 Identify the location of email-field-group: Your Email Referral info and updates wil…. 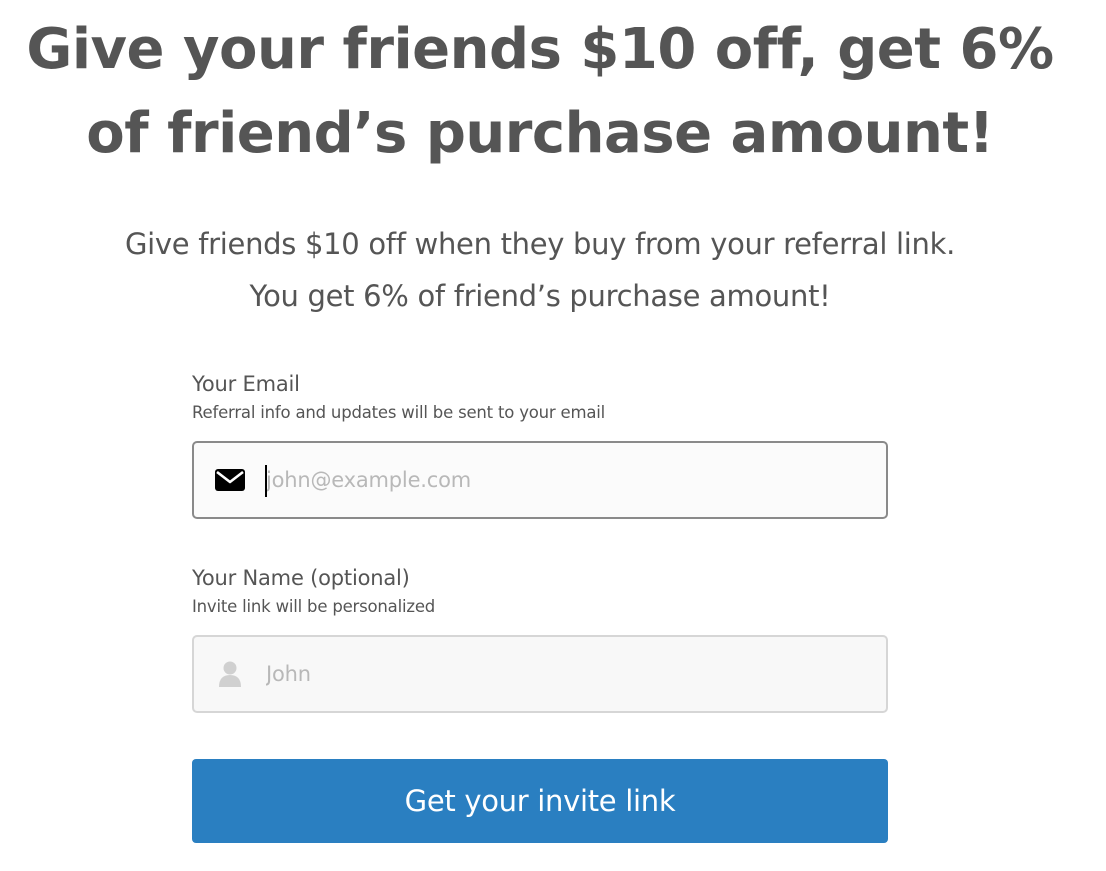
(540, 443).